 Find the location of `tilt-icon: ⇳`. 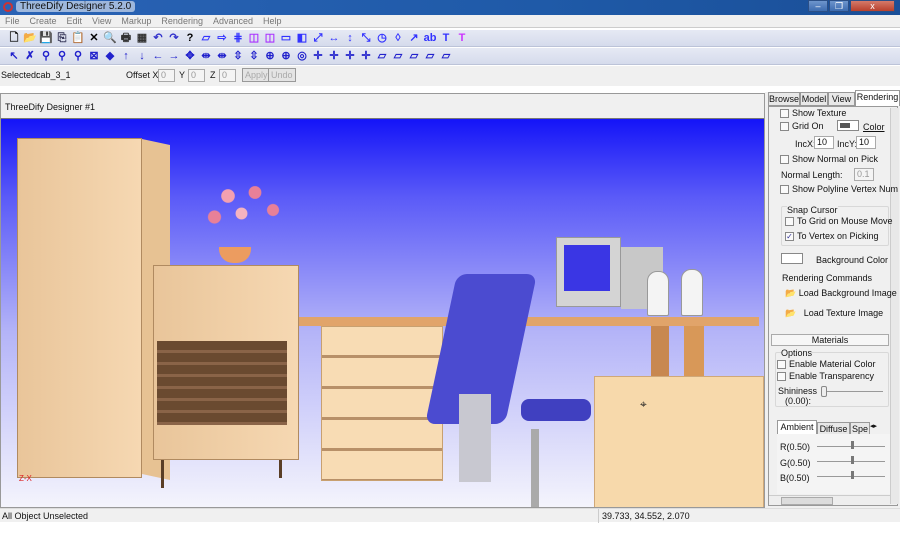

tilt-icon: ⇳ is located at coordinates (254, 56).